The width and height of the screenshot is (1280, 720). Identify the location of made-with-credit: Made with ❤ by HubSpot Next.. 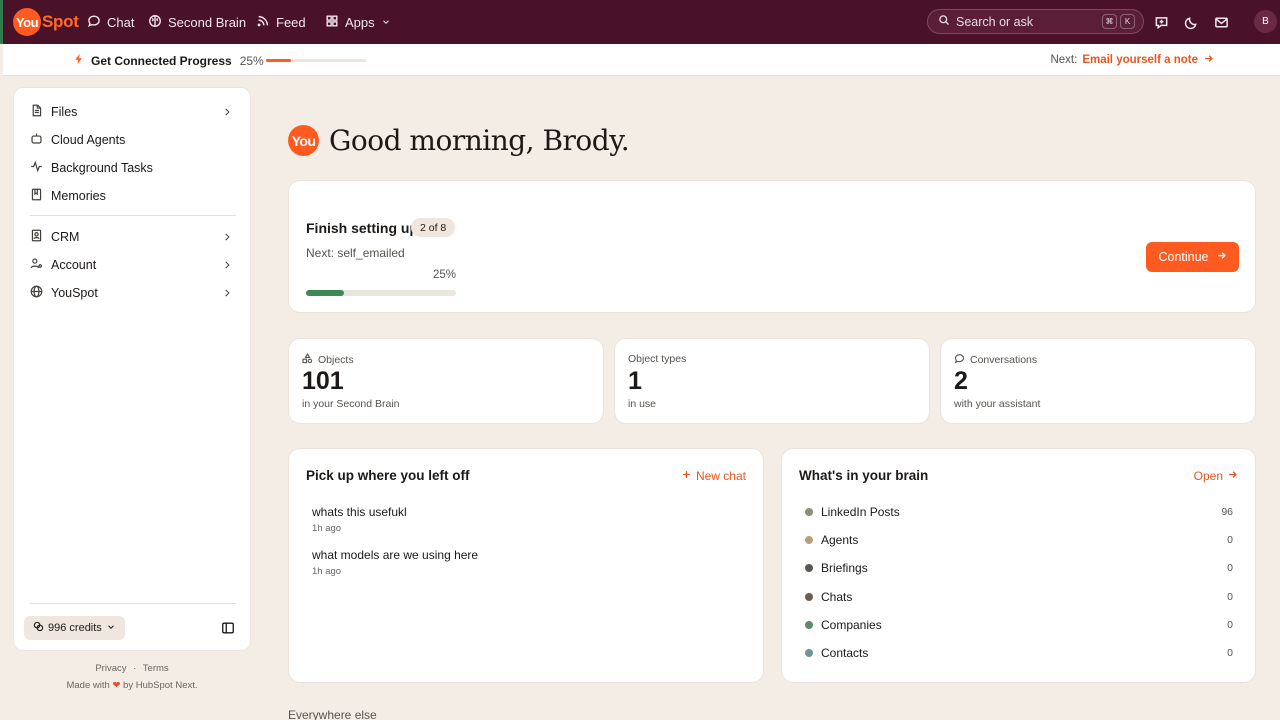
(132, 685).